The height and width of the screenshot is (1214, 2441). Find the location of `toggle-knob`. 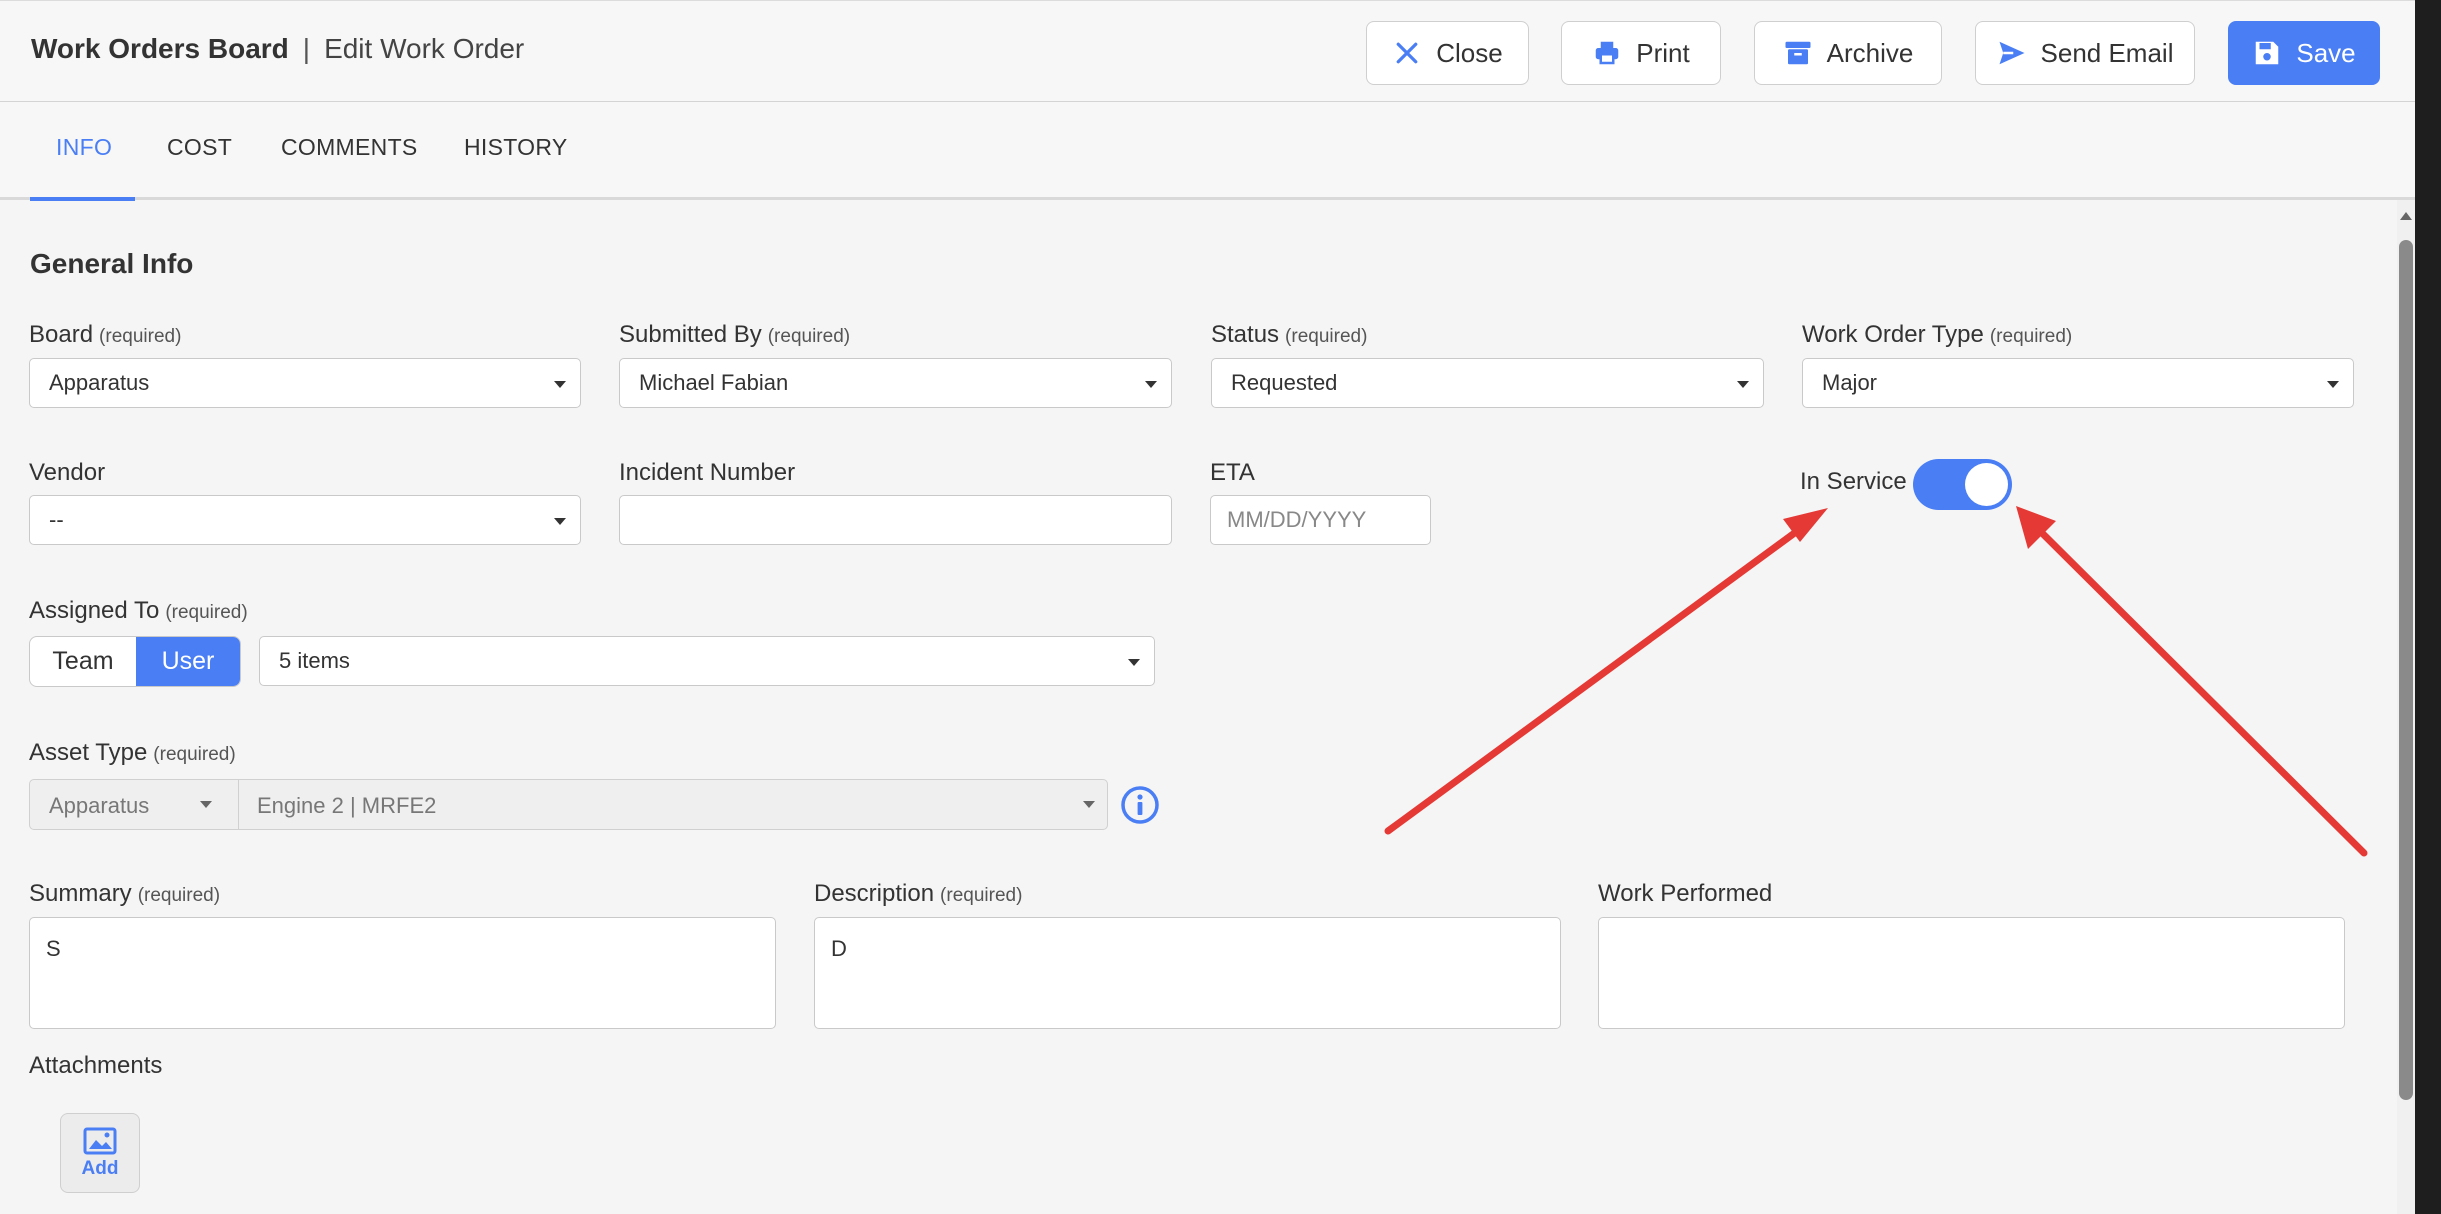

toggle-knob is located at coordinates (1986, 484).